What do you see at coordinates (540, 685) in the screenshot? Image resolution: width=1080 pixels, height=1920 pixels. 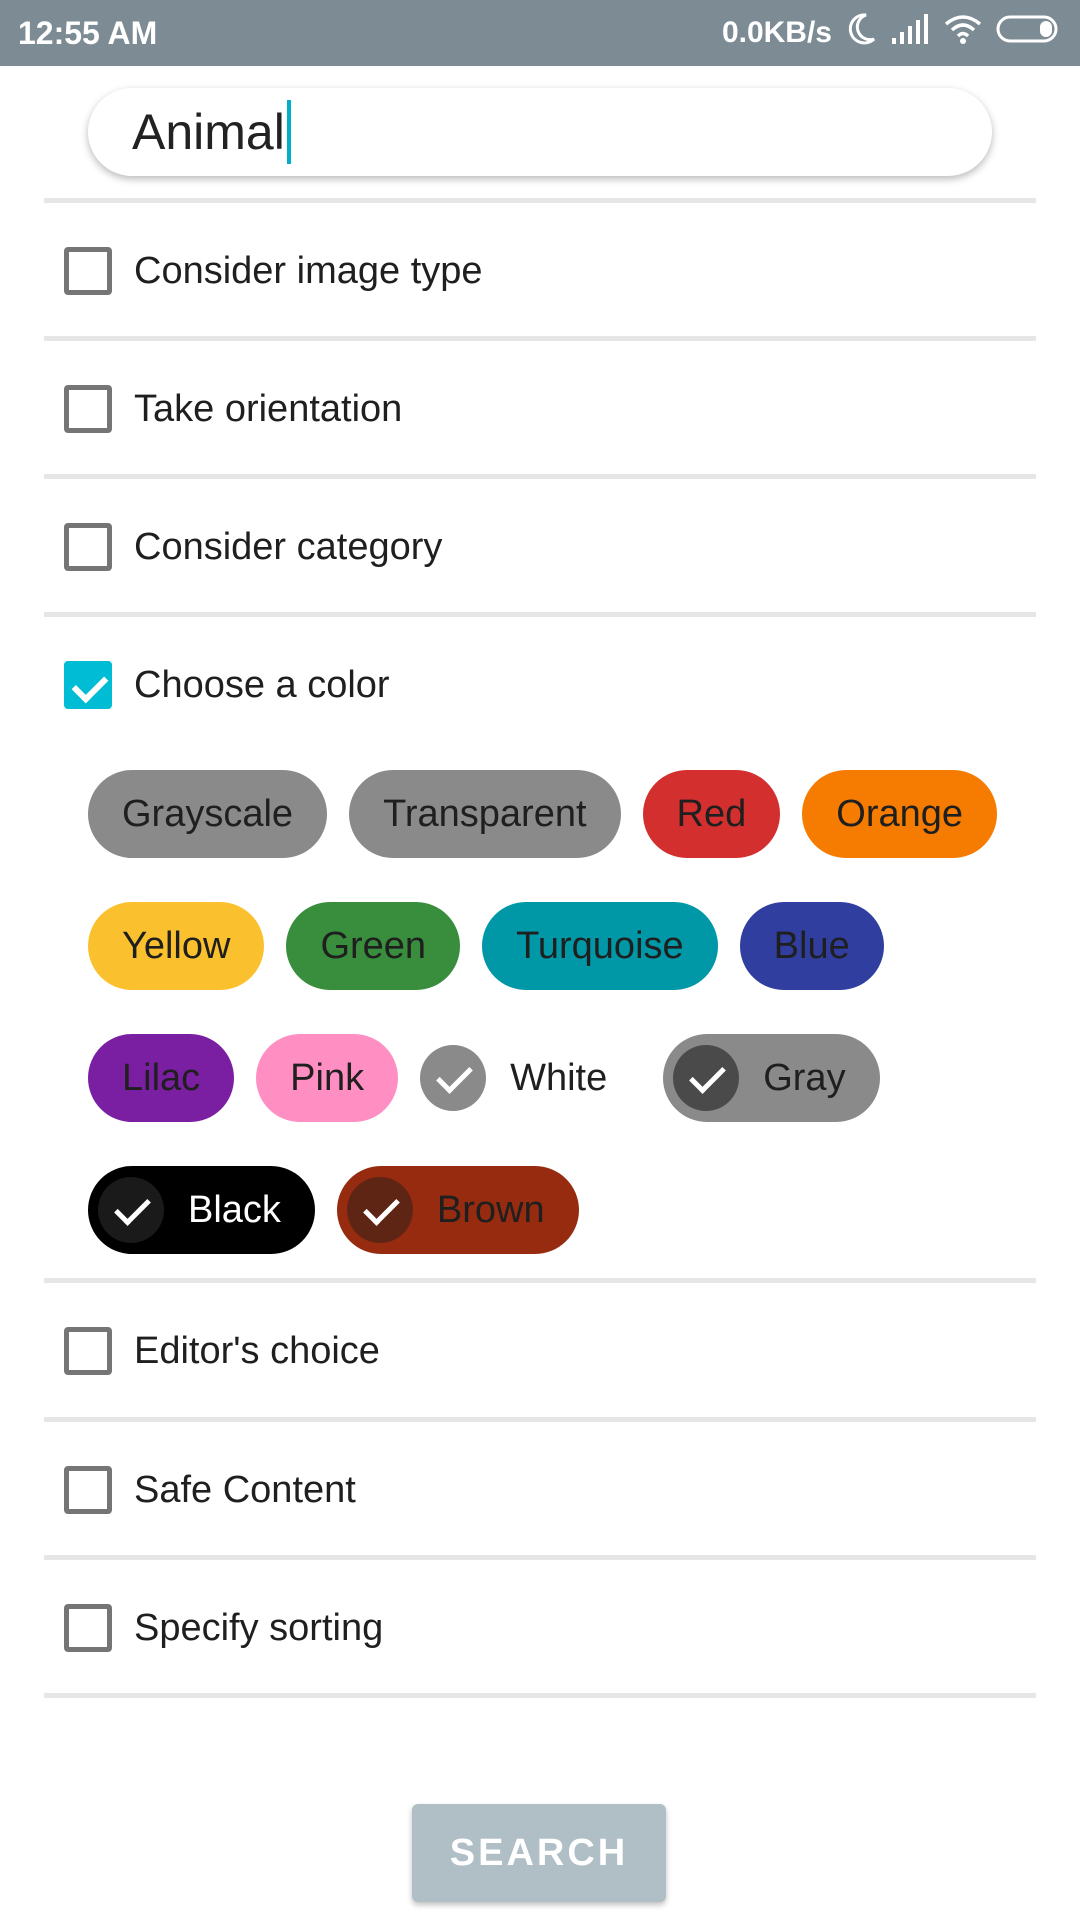 I see `option-choose-a-color: Choose a color` at bounding box center [540, 685].